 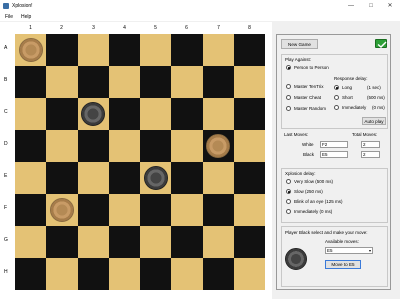 I want to click on square-g3, so click(x=93, y=242).